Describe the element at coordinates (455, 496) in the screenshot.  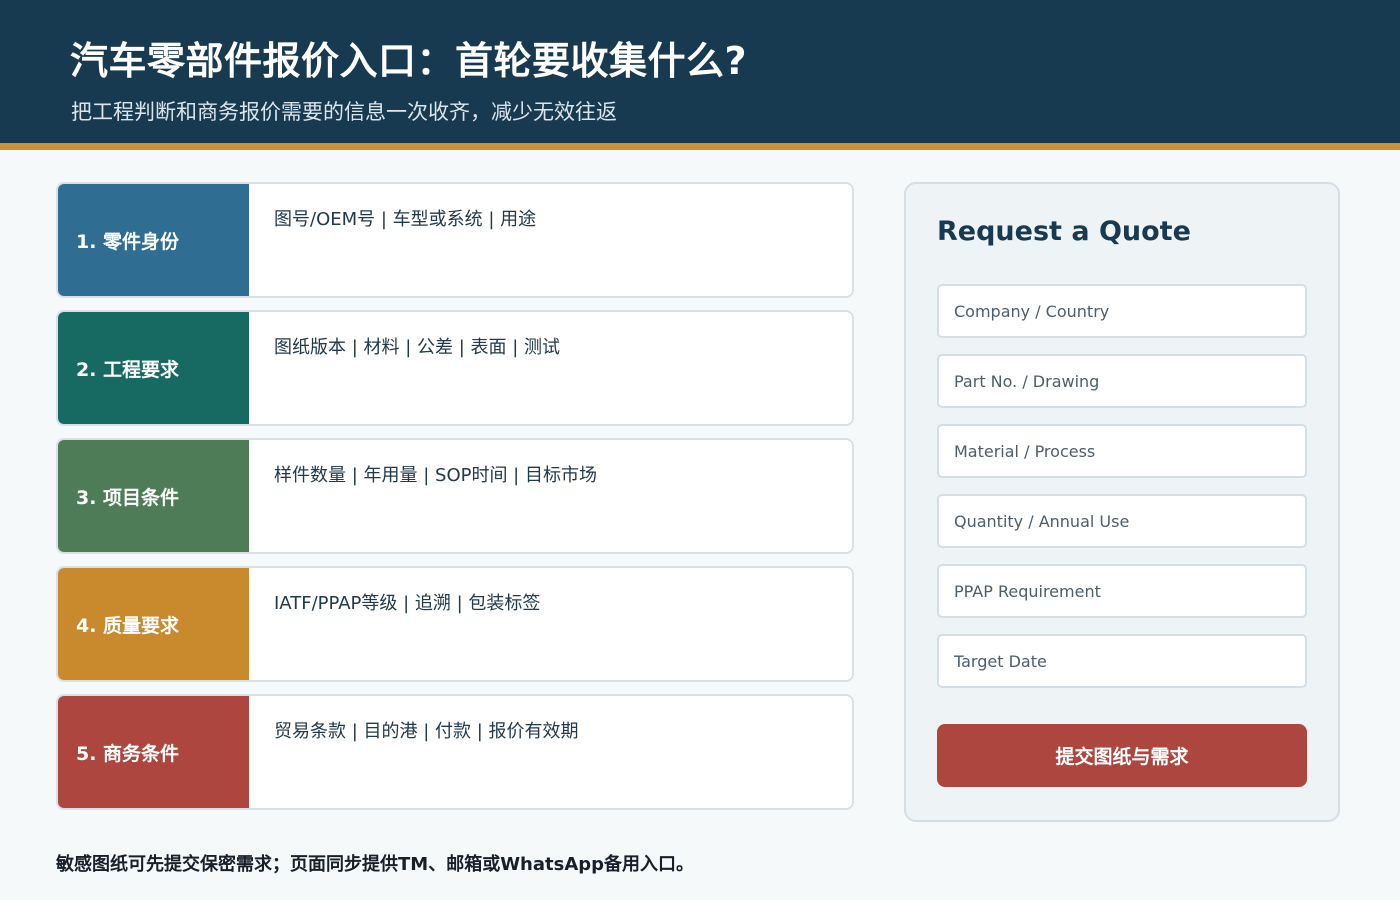
I see `step-card-project: 3. 项目条件 样件数量 | 年用量 | SOP时间 | 目标市场` at that location.